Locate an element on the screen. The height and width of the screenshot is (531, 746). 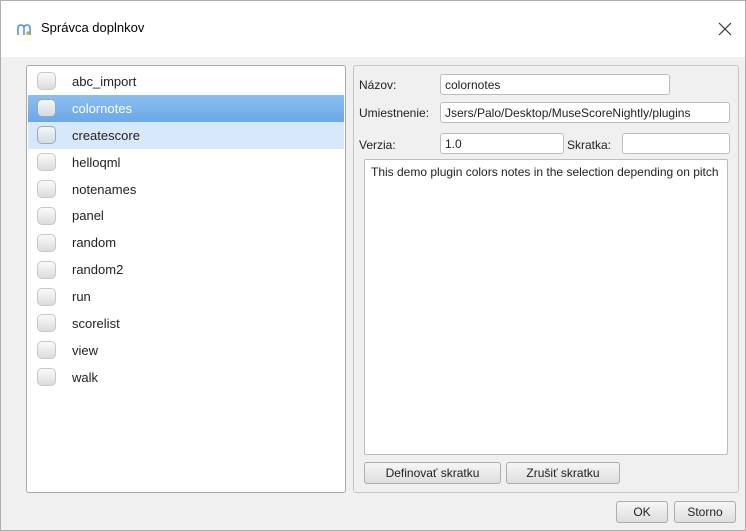
plugin-list-item: random2 is located at coordinates (186, 269).